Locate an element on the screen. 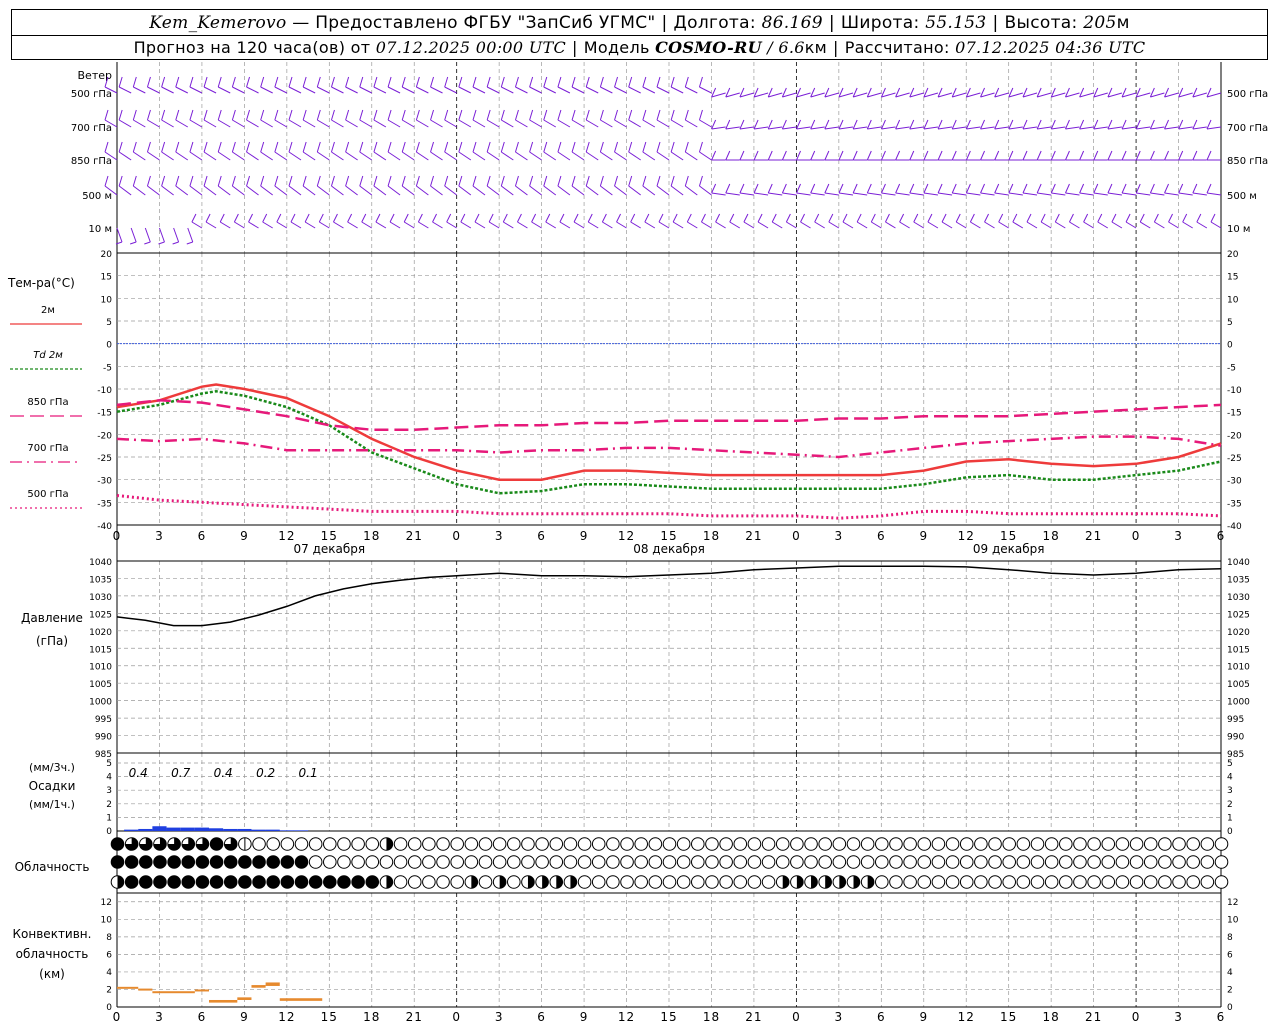 The width and height of the screenshot is (1280, 1024). wind-level-label-left: 500 м is located at coordinates (97, 196).